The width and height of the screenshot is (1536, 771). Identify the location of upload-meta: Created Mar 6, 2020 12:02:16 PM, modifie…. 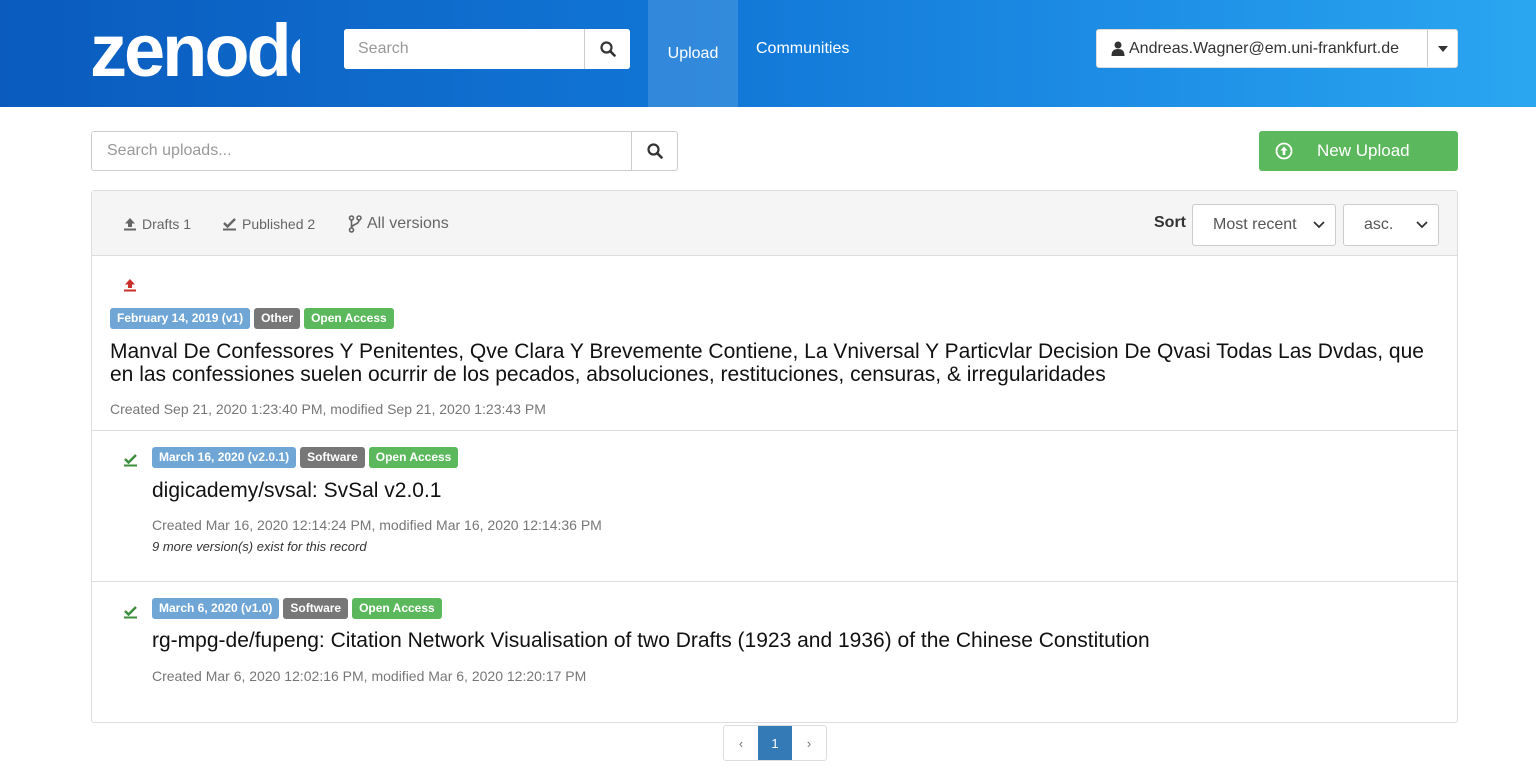
(369, 676).